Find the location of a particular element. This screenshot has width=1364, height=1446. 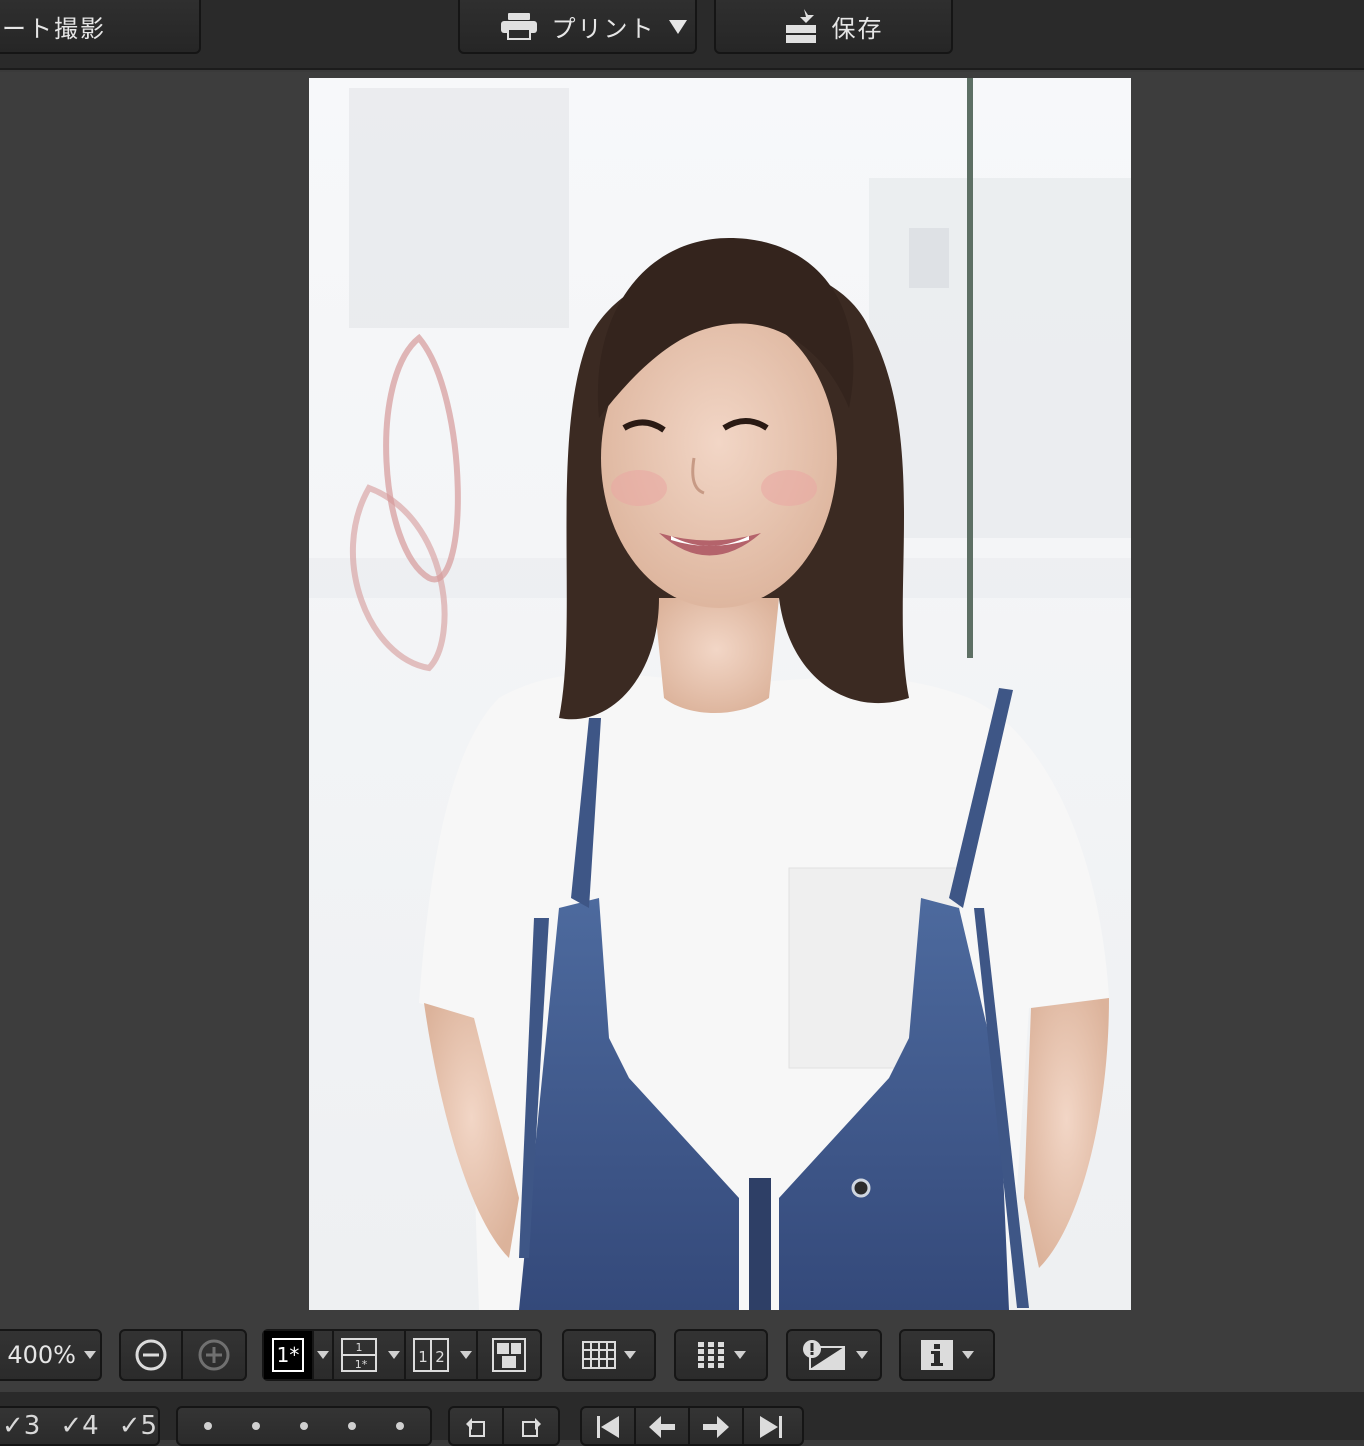

rotate-left-button is located at coordinates (477, 1426).